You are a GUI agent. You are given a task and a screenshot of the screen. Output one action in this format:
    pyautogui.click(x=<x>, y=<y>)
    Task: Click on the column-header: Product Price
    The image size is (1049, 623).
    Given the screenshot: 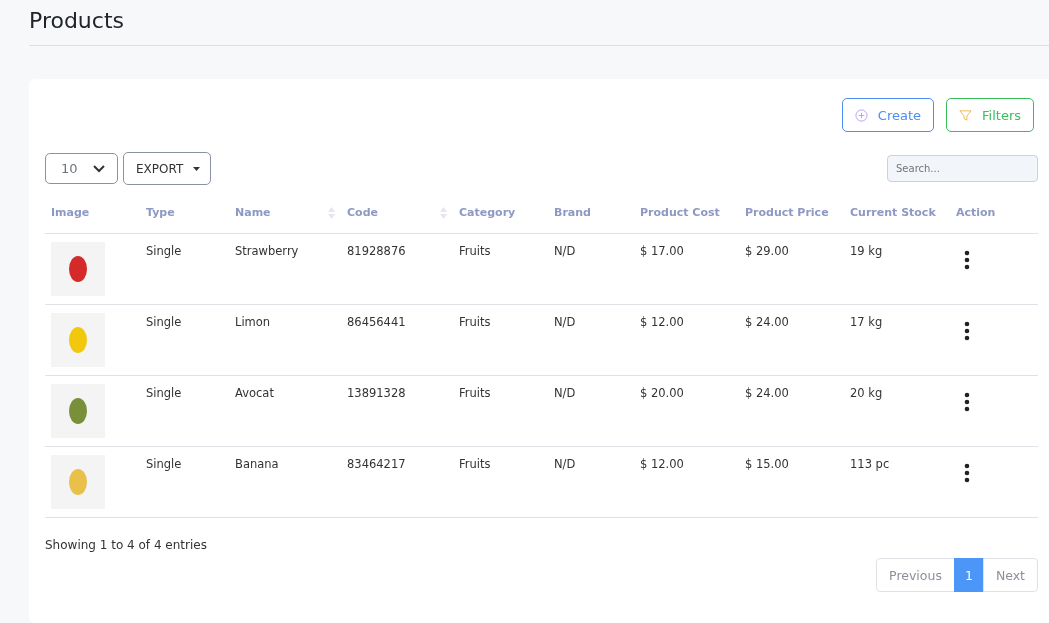 What is the action you would take?
    pyautogui.click(x=791, y=215)
    